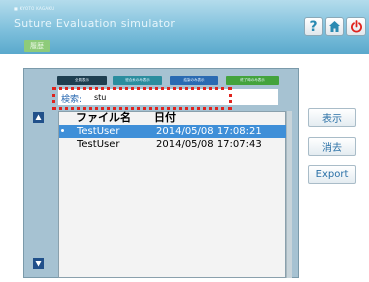 The image size is (369, 282). What do you see at coordinates (332, 117) in the screenshot?
I see `show-button: 表示` at bounding box center [332, 117].